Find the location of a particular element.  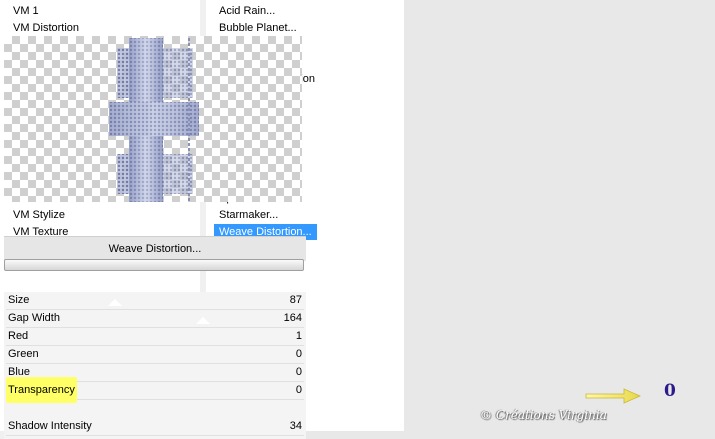

param-label: Shadow Intensity is located at coordinates (50, 426).